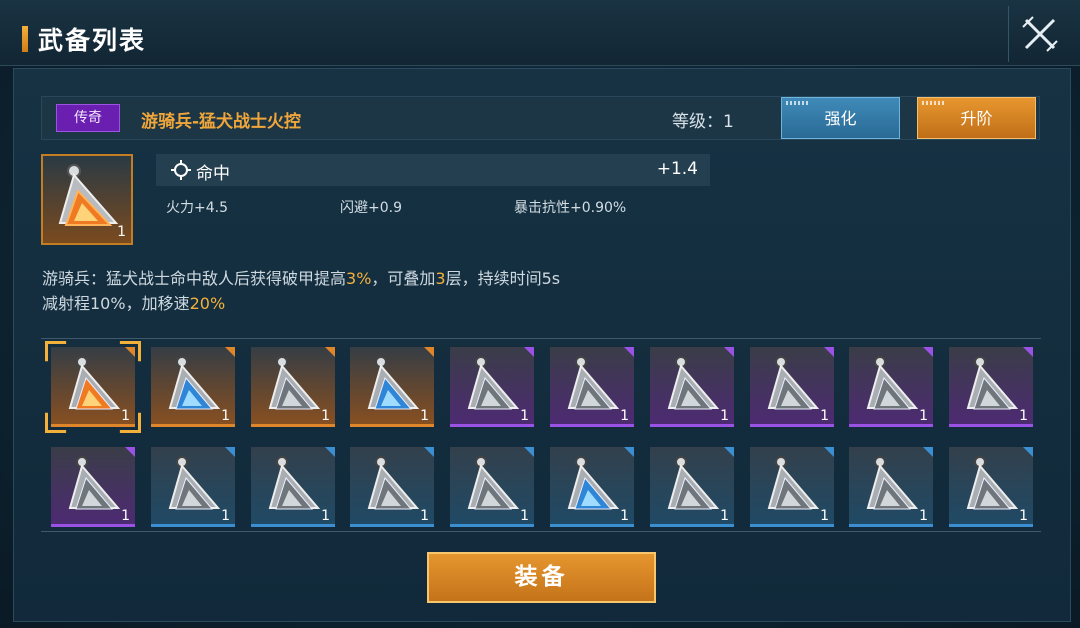 Image resolution: width=1080 pixels, height=628 pixels. Describe the element at coordinates (92, 40) in the screenshot. I see `page-title: 武备列表` at that location.